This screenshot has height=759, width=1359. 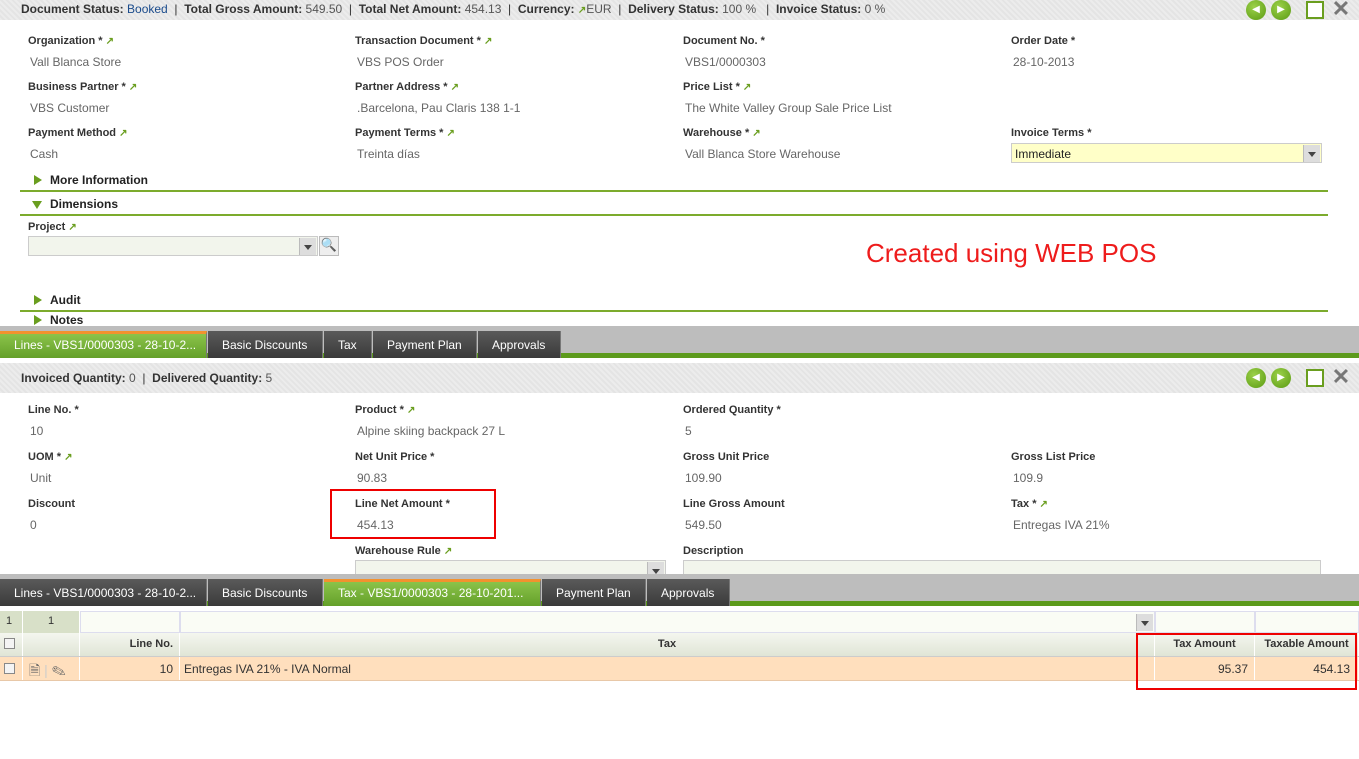 What do you see at coordinates (703, 478) in the screenshot?
I see `gross-unit-price-value: 109.90` at bounding box center [703, 478].